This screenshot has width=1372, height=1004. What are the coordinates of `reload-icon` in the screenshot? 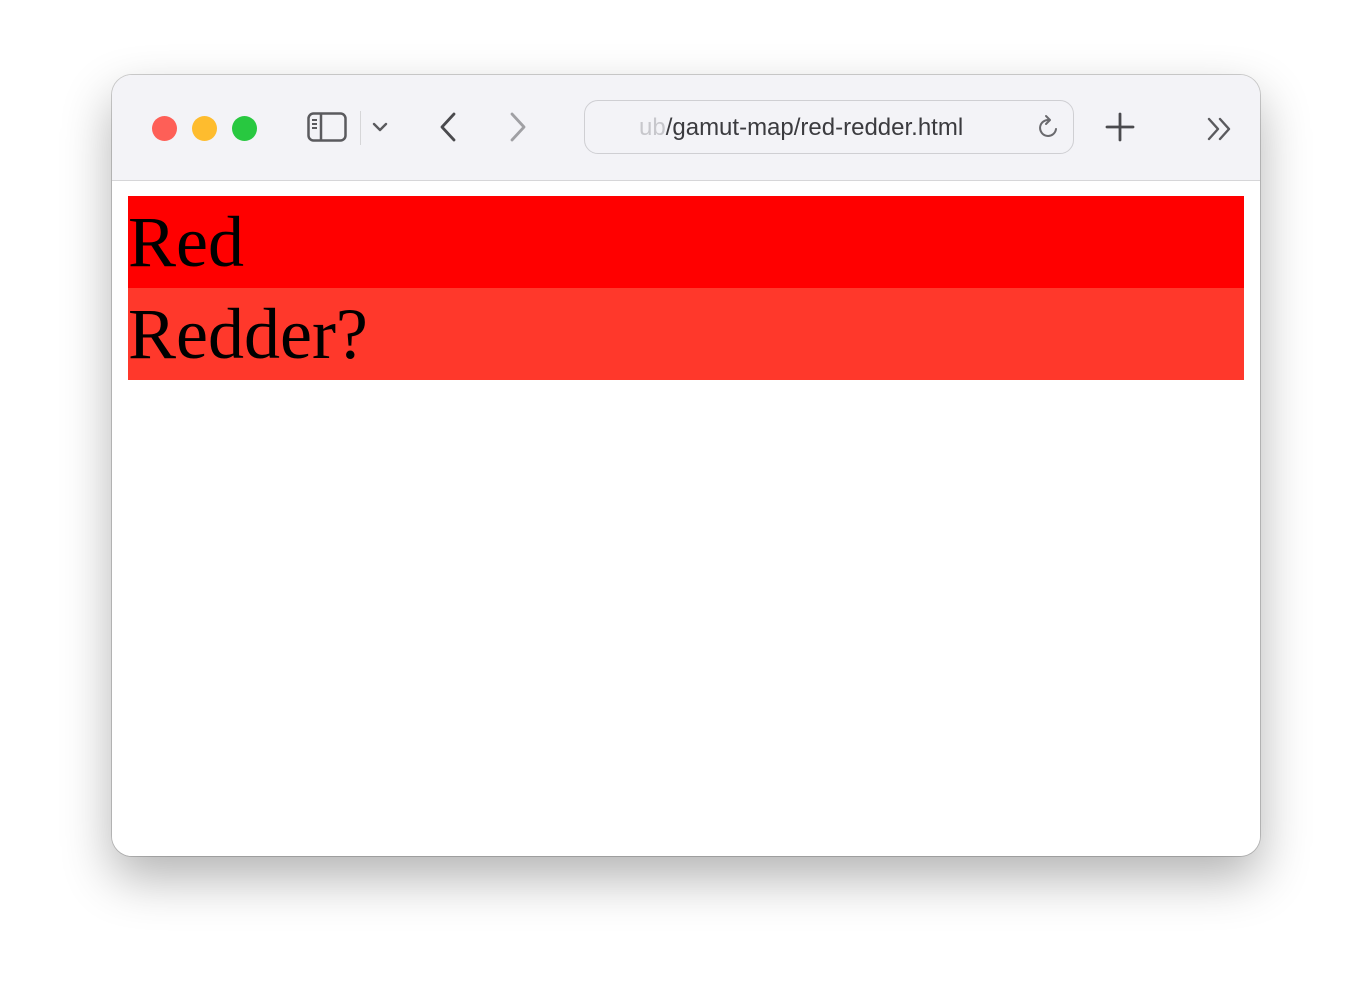 It's located at (1048, 126).